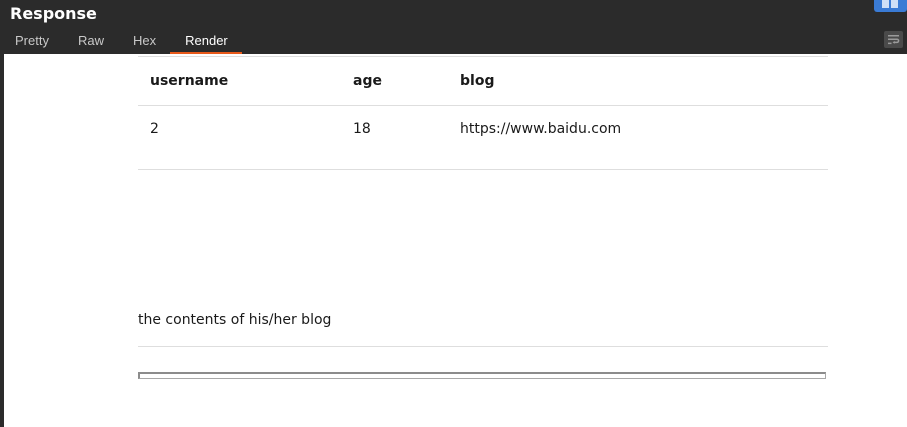  What do you see at coordinates (894, 4) in the screenshot?
I see `layout-columns-icon-right` at bounding box center [894, 4].